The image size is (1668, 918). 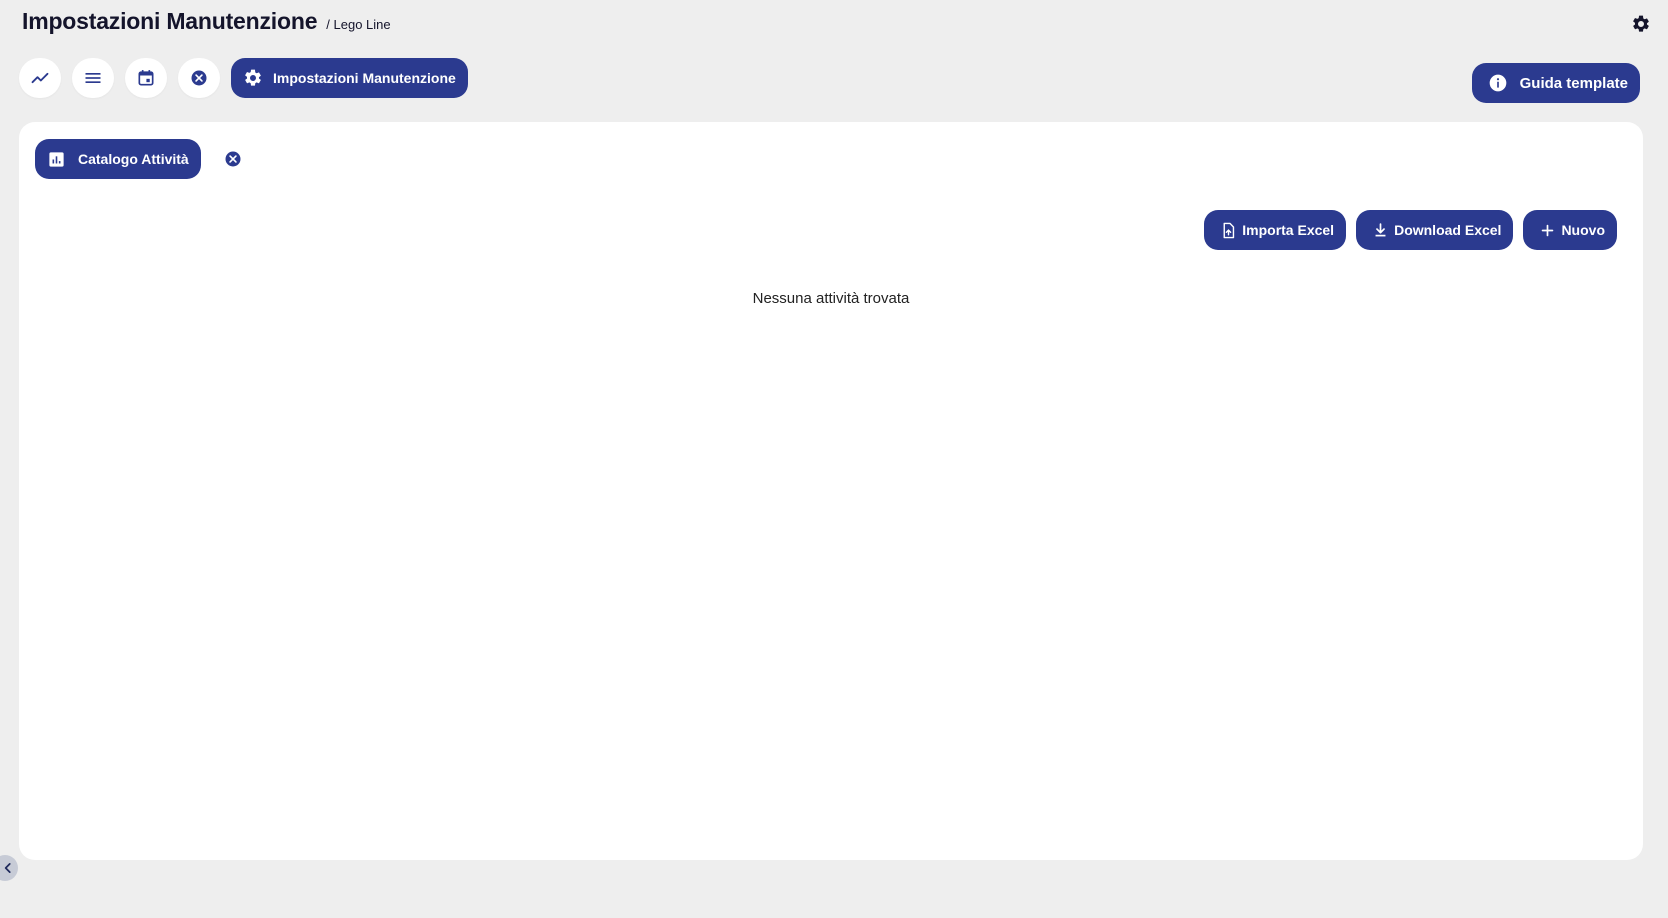 What do you see at coordinates (253, 77) in the screenshot?
I see `gear-icon` at bounding box center [253, 77].